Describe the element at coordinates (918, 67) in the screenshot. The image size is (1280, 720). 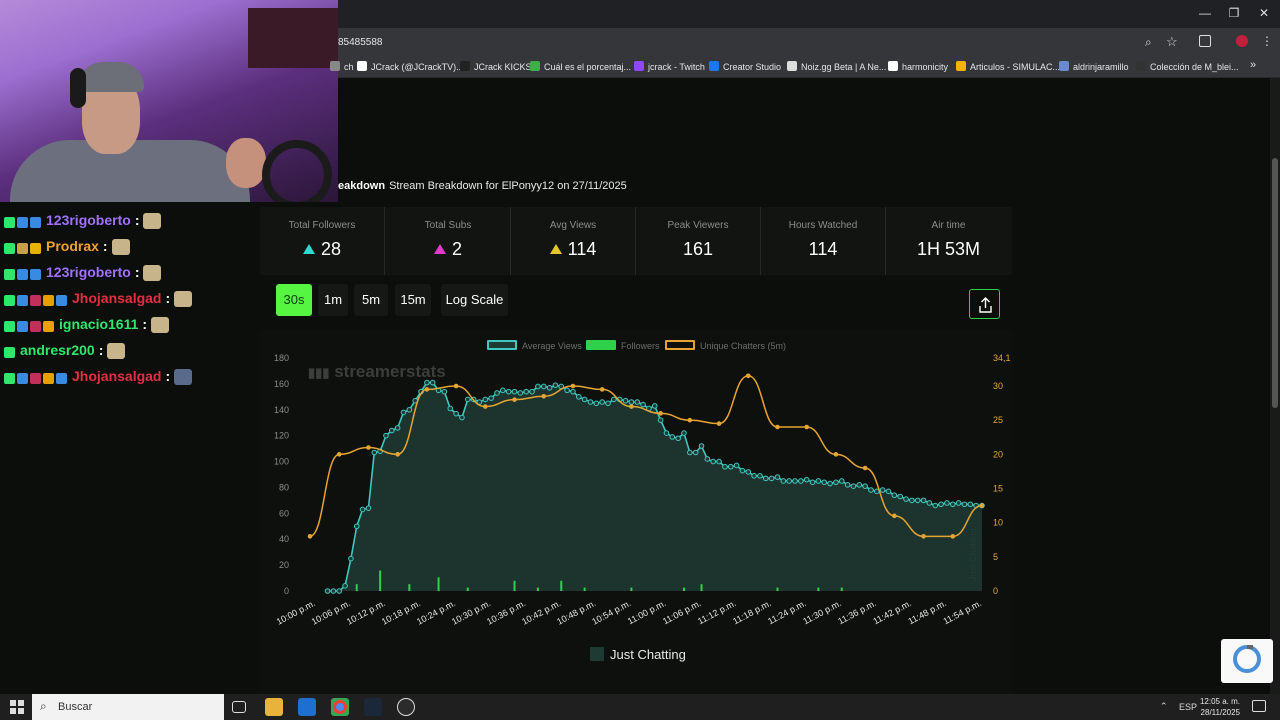
I see `bookmark-7: harmonicity` at that location.